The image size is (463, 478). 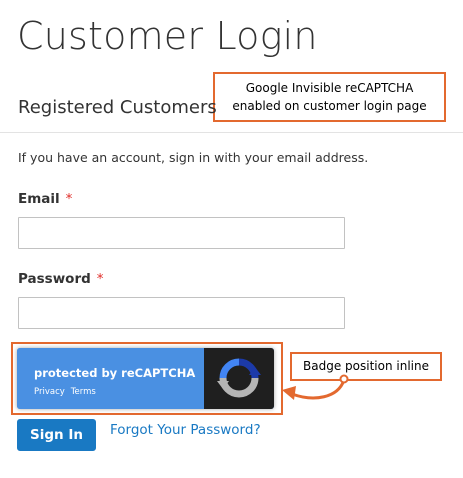 What do you see at coordinates (117, 107) in the screenshot?
I see `section-title: Registered Customers` at bounding box center [117, 107].